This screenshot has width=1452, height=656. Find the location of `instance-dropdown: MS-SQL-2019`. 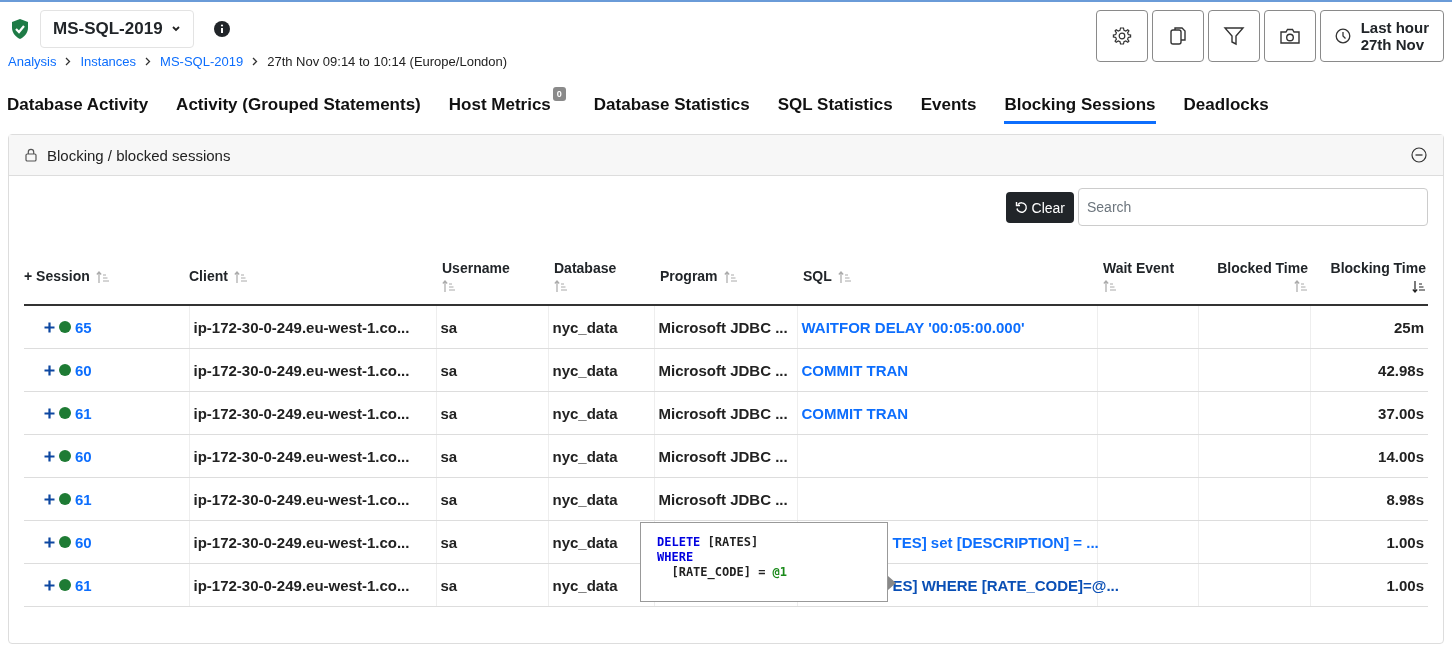

instance-dropdown: MS-SQL-2019 is located at coordinates (117, 29).